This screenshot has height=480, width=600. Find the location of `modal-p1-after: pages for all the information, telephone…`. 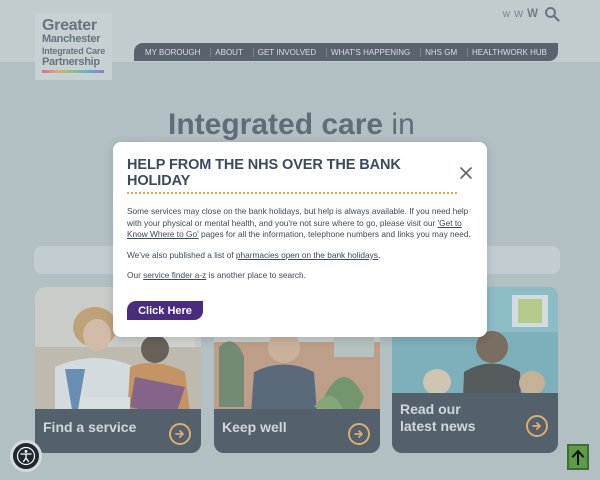

modal-p1-after: pages for all the information, telephone… is located at coordinates (334, 234).